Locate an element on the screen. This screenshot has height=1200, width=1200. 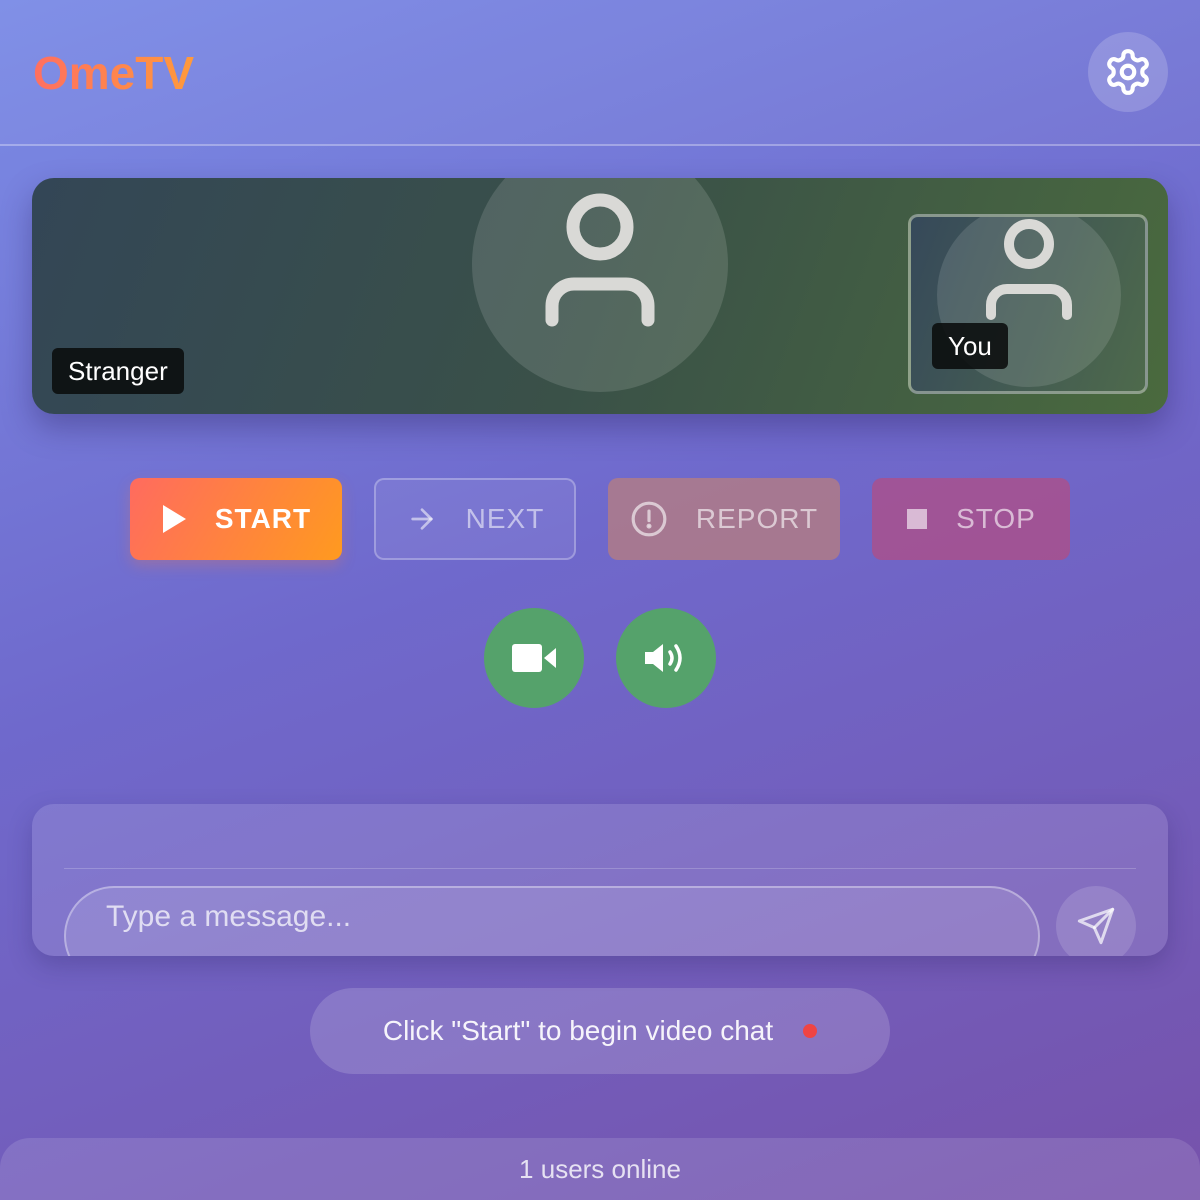
footer: 1 users online is located at coordinates (600, 1169).